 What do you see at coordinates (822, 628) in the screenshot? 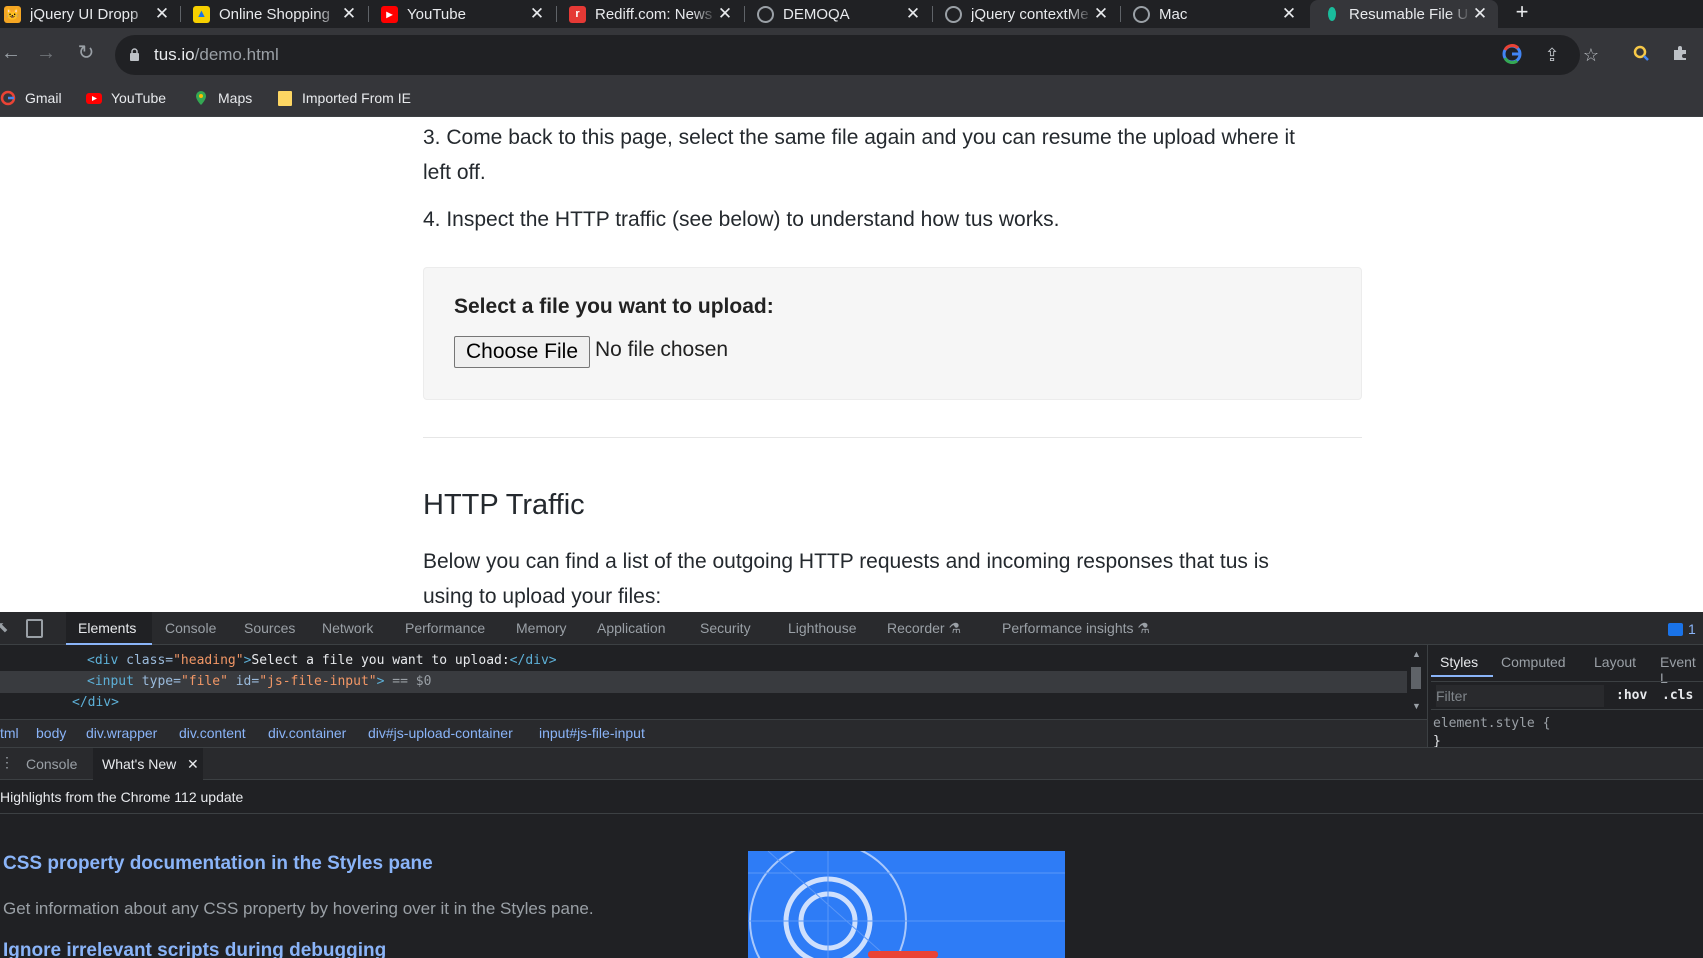
I see `devtools-tab-lighthouse: Lighthouse` at bounding box center [822, 628].